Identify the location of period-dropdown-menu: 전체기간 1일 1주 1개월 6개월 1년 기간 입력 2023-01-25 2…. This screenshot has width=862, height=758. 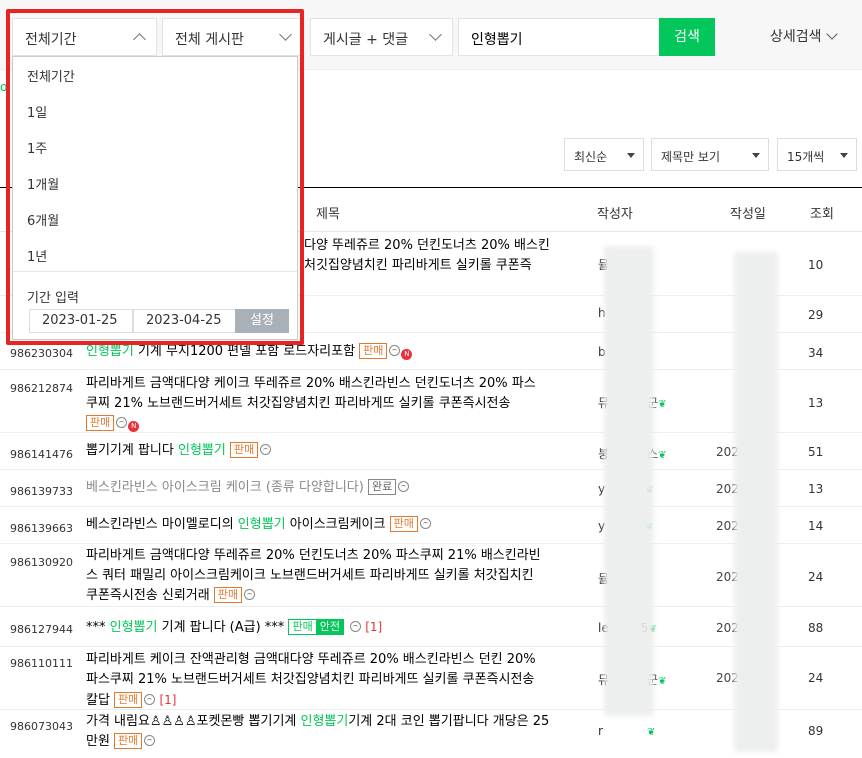
(155, 198).